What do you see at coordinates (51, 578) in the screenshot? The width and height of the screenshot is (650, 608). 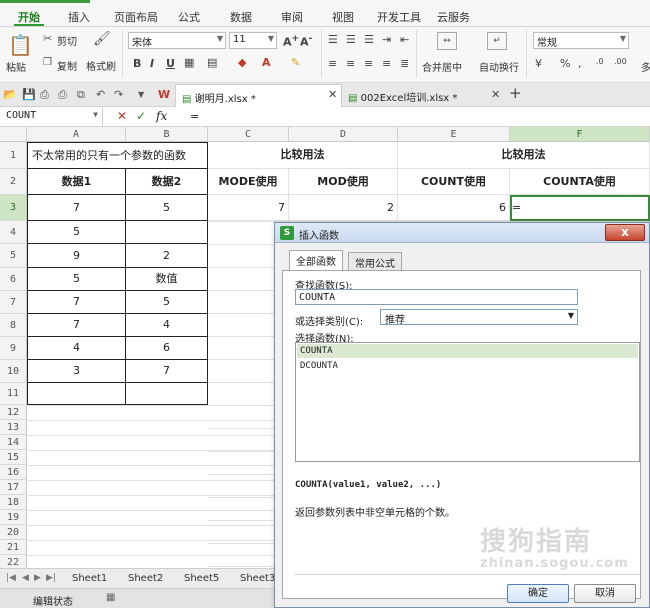 I see `last-sheet-icon: ▶|` at bounding box center [51, 578].